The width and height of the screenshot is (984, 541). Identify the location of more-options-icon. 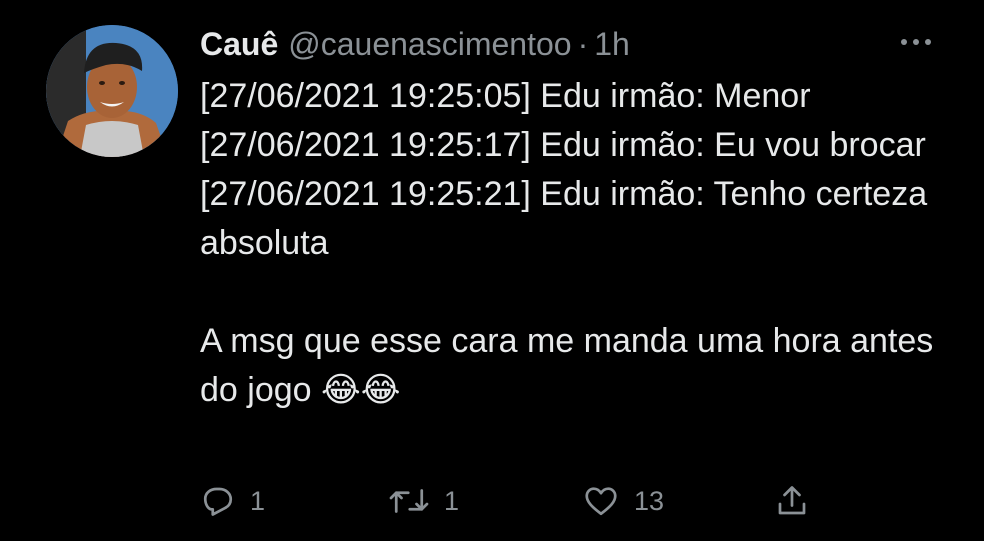
(916, 42).